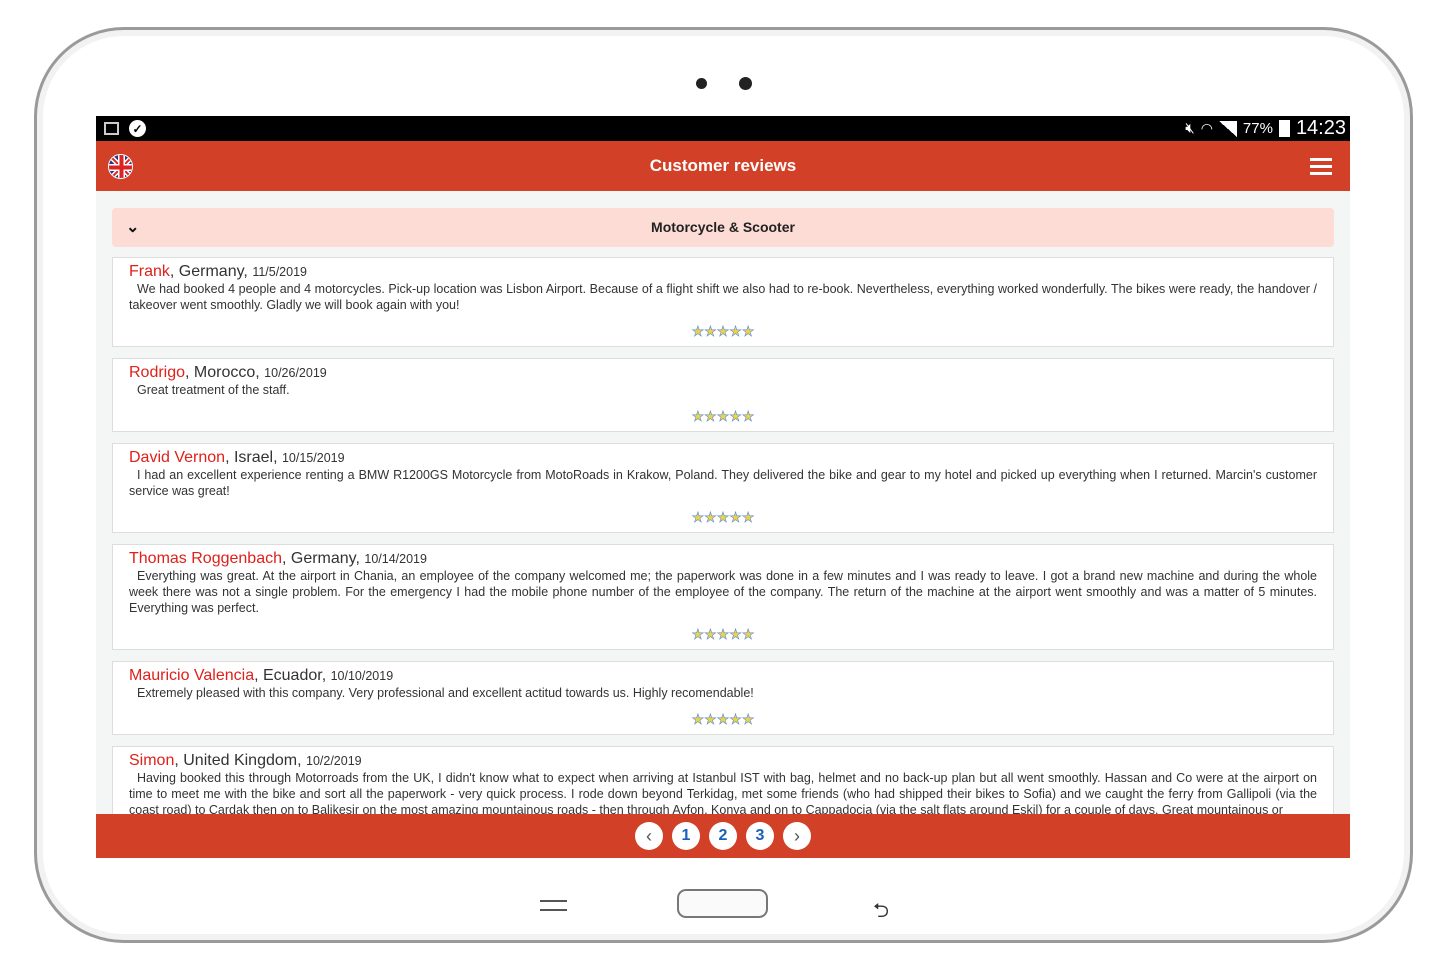 The image size is (1455, 977). What do you see at coordinates (313, 458) in the screenshot?
I see `review-date: 10/15/2019` at bounding box center [313, 458].